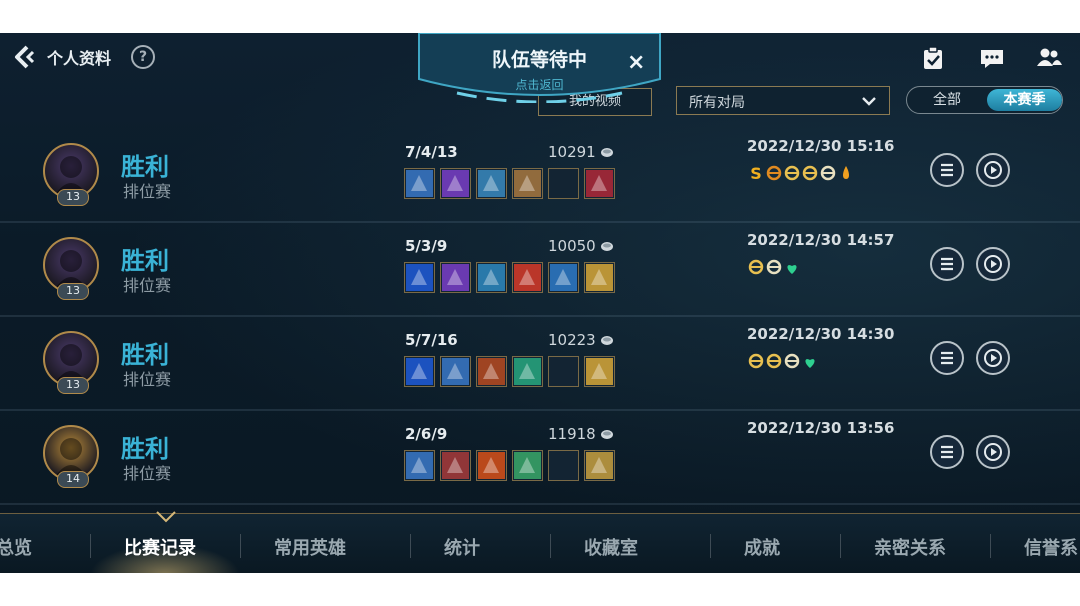 This screenshot has height=606, width=1080. Describe the element at coordinates (539, 60) in the screenshot. I see `queue-title: 队伍等待中` at that location.